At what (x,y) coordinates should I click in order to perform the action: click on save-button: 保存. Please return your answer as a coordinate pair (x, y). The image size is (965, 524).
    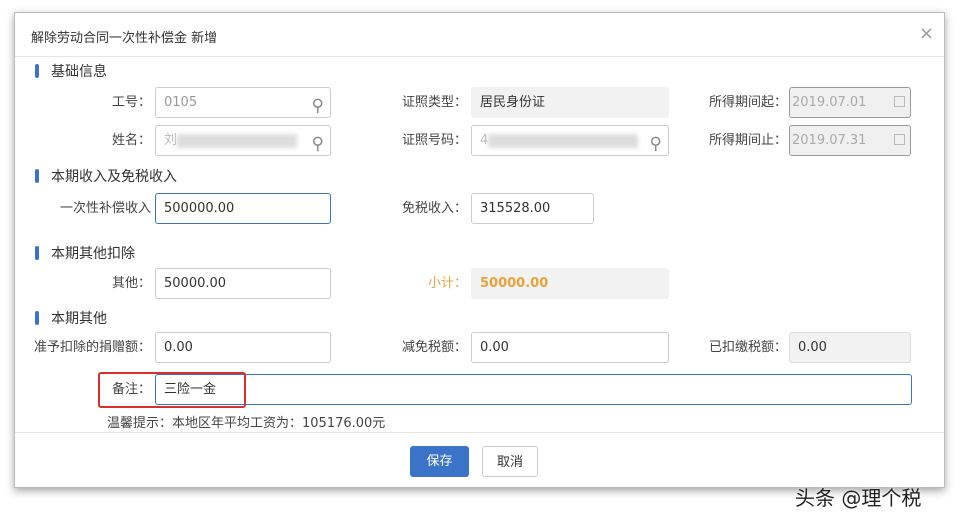
    Looking at the image, I should click on (439, 461).